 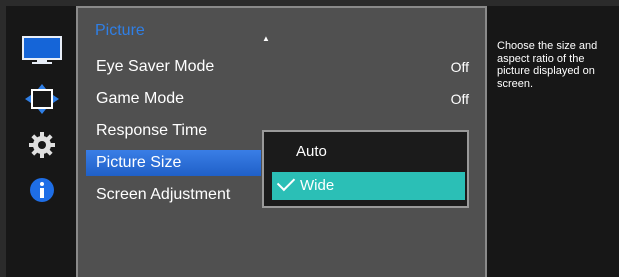 I want to click on menu-item-label: Game Mode, so click(x=140, y=98).